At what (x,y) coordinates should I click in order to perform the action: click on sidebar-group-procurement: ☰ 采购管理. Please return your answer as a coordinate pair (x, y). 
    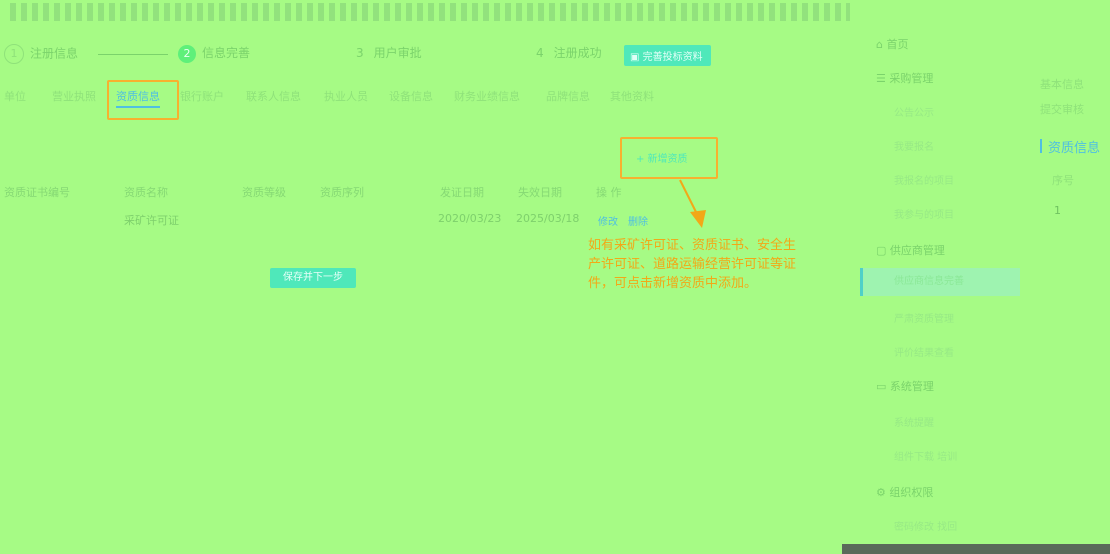
    Looking at the image, I should click on (904, 78).